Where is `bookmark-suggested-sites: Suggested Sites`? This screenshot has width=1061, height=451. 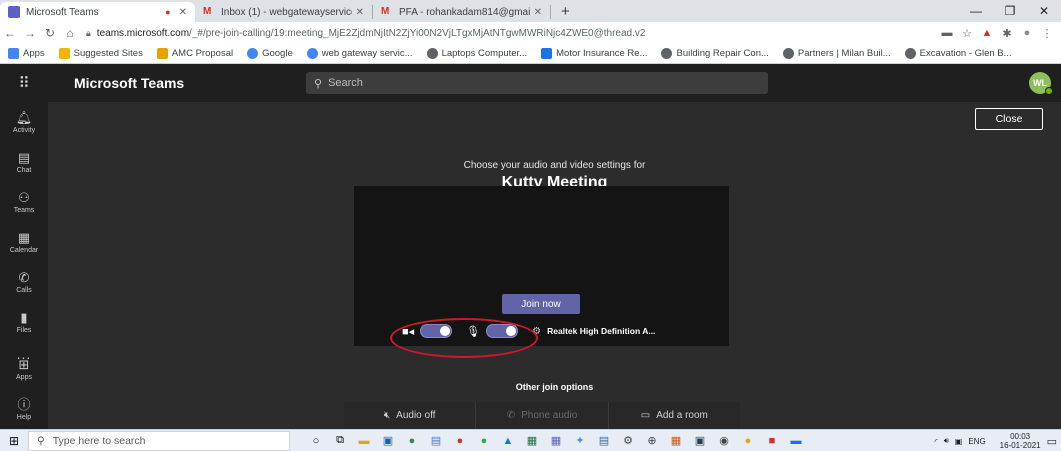 bookmark-suggested-sites: Suggested Sites is located at coordinates (100, 53).